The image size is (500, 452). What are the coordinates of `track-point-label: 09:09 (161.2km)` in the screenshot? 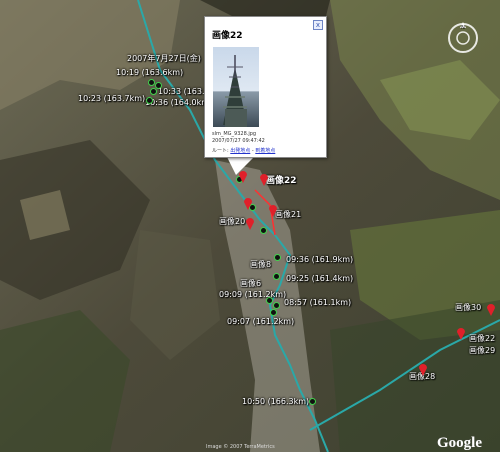 It's located at (253, 294).